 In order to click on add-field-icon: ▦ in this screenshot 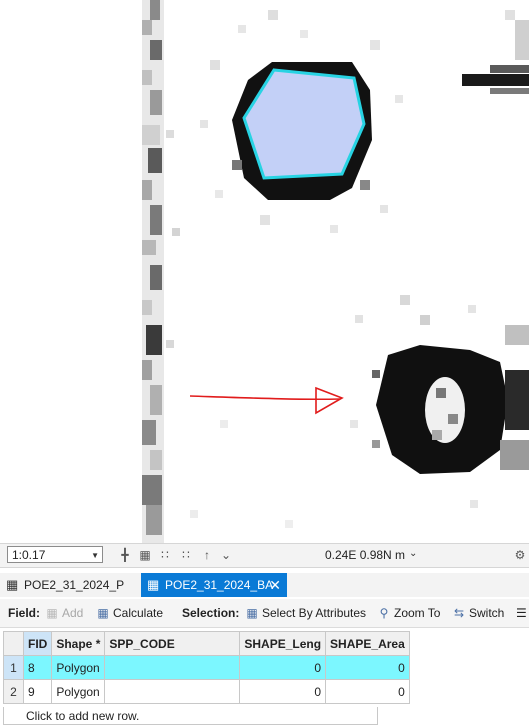, I will do `click(52, 613)`.